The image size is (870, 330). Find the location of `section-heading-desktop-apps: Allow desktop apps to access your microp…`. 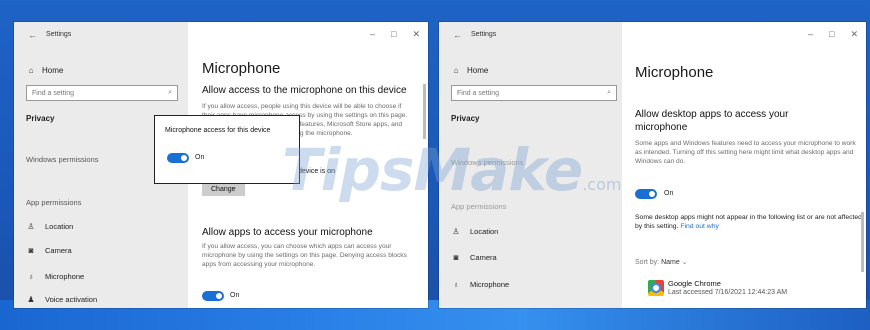

section-heading-desktop-apps: Allow desktop apps to access your microp… is located at coordinates (712, 121).